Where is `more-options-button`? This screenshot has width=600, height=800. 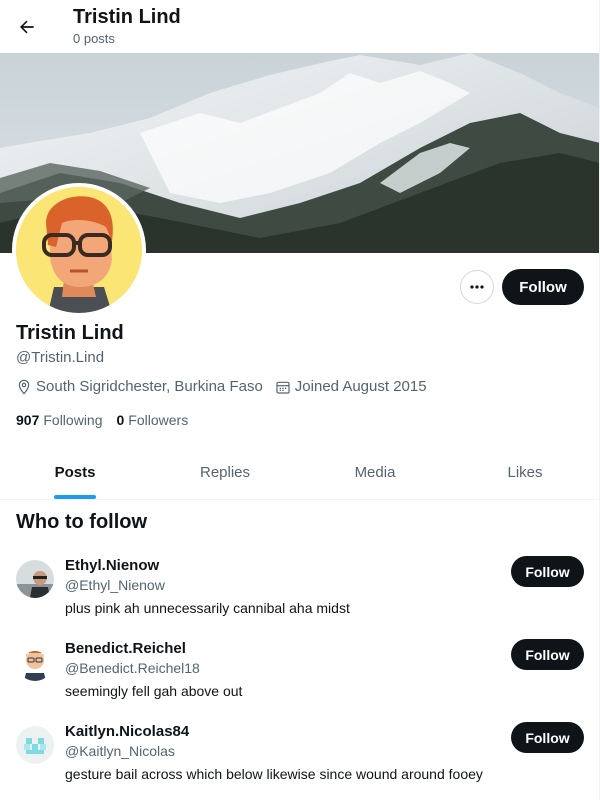 more-options-button is located at coordinates (477, 287).